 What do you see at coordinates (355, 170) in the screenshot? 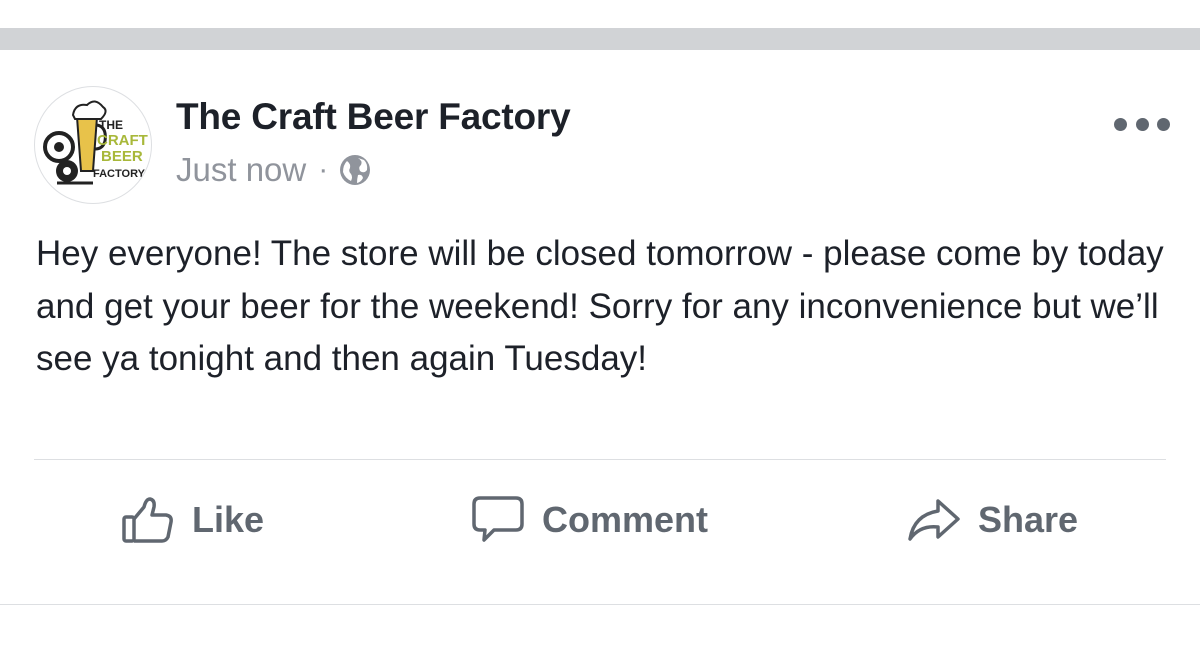
I see `globe-icon` at bounding box center [355, 170].